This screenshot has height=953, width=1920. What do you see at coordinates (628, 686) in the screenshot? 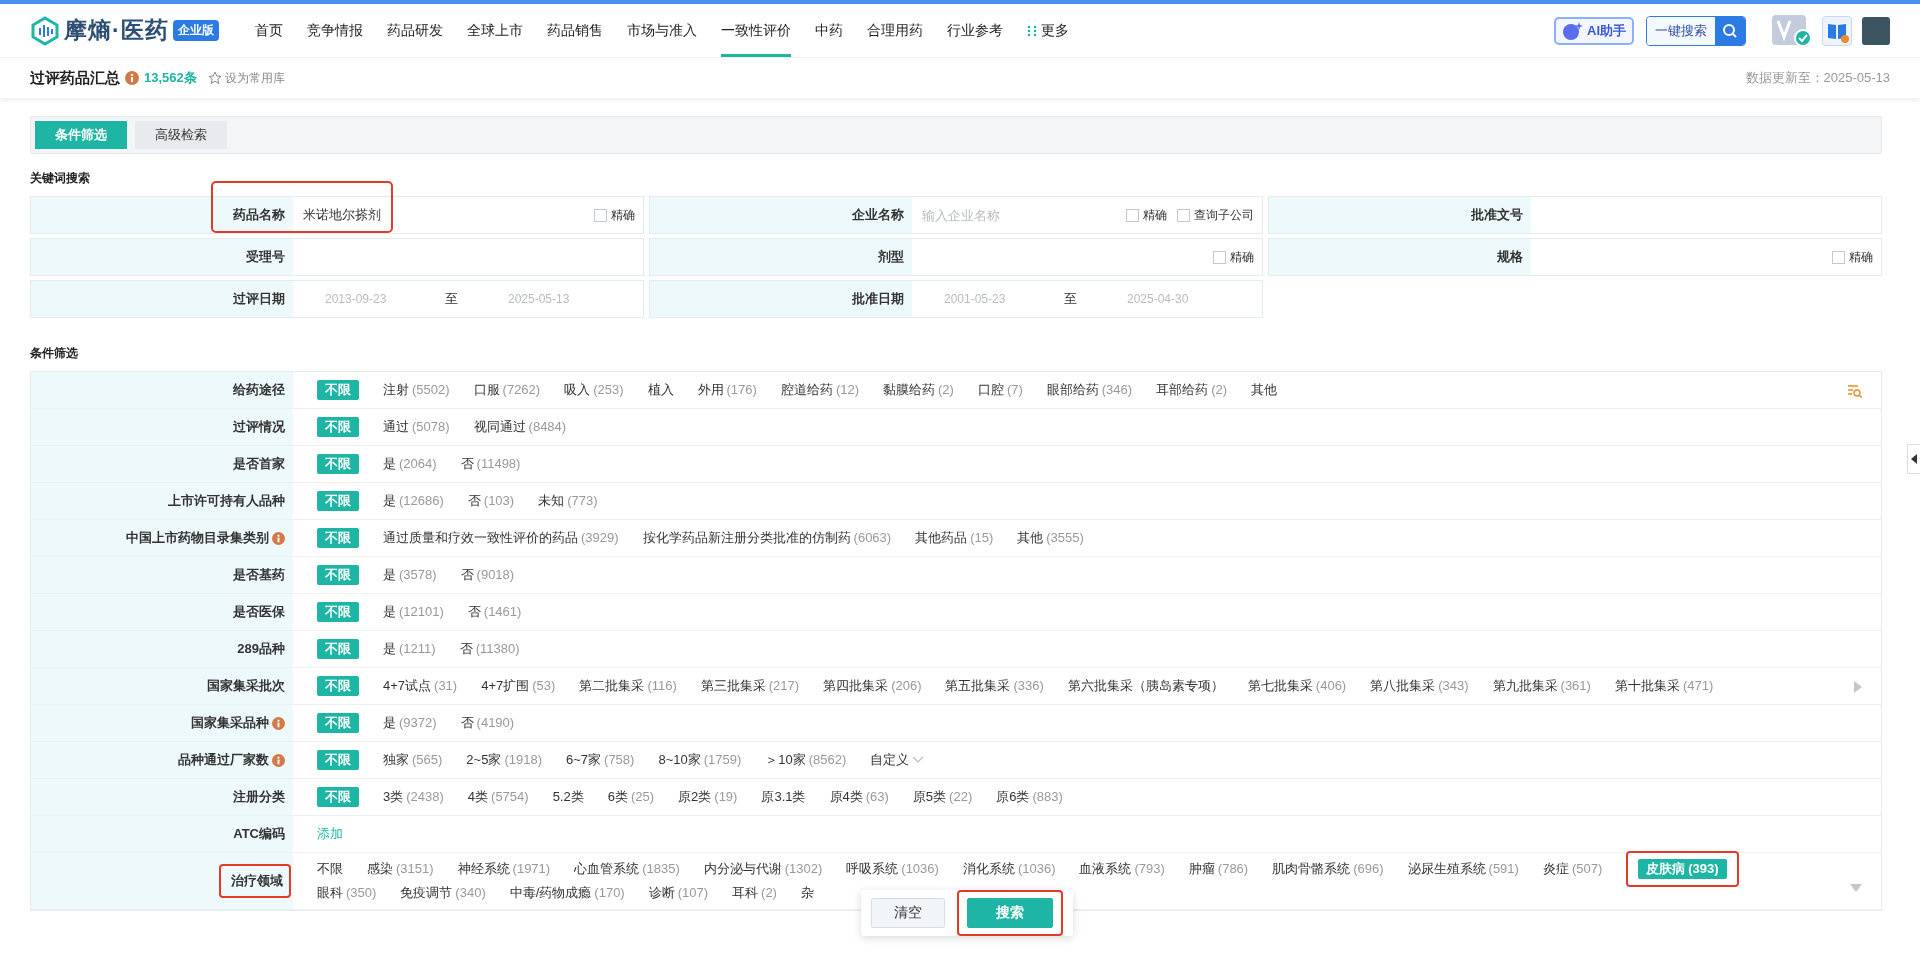
I see `filter-option: 第二批集采 (116)` at bounding box center [628, 686].